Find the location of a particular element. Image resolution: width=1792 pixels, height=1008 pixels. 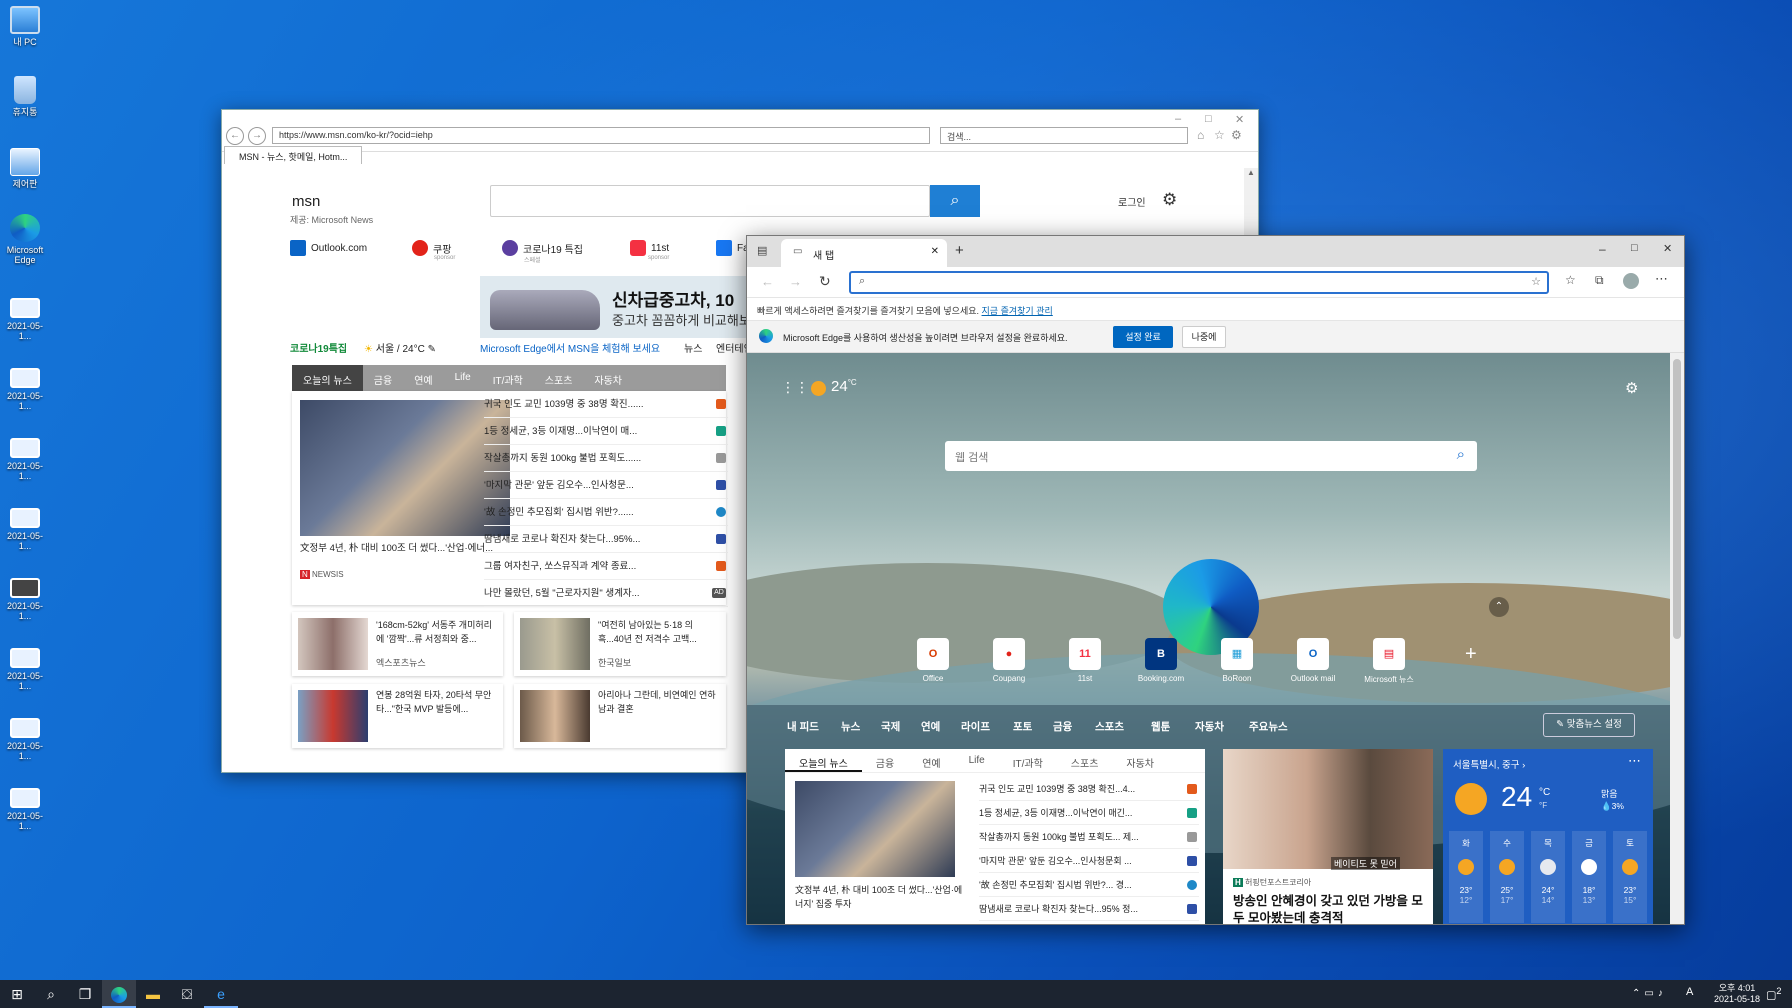

weather-temp: 24°C is located at coordinates (844, 386).